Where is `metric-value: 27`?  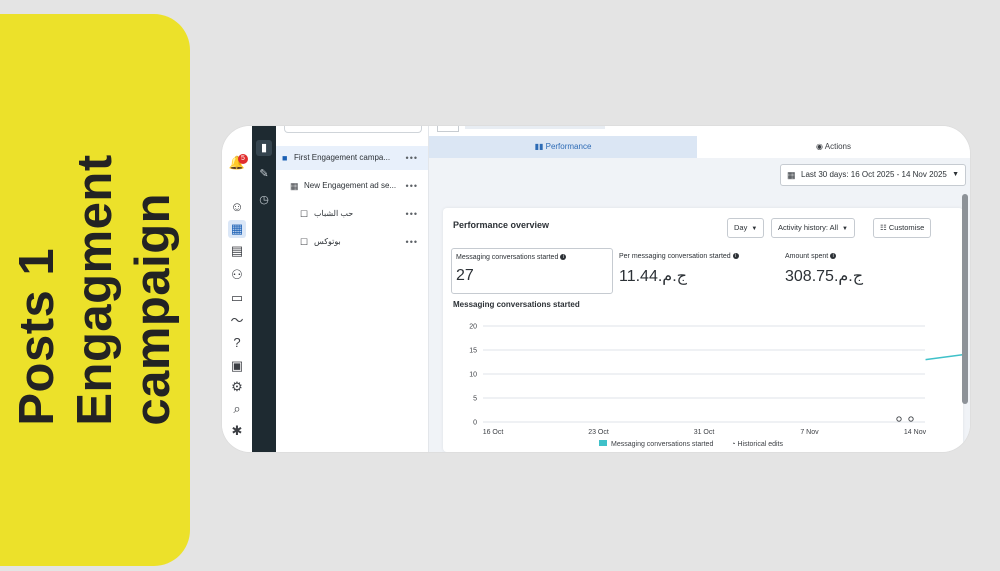 metric-value: 27 is located at coordinates (465, 275).